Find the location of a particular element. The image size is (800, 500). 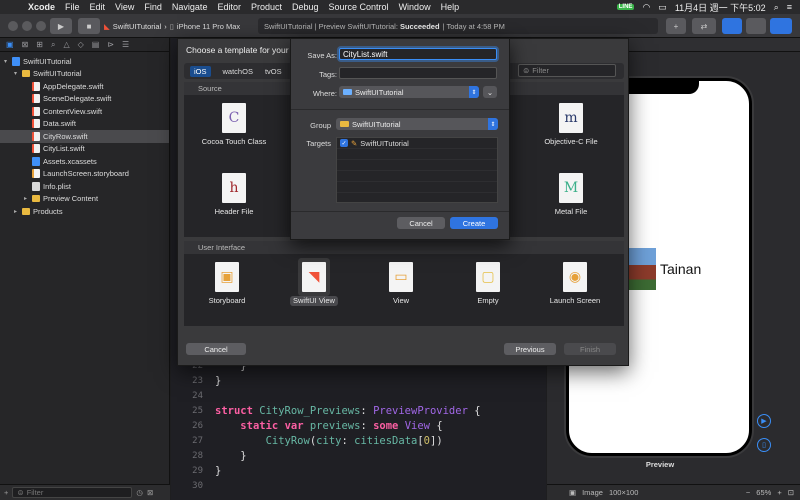

menu-edit: Edit is located at coordinates (98, 7).